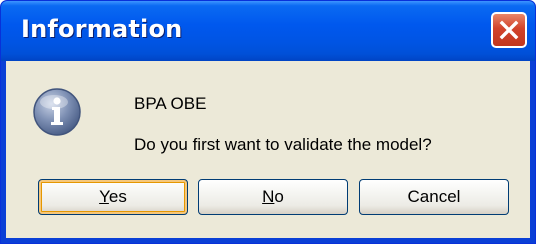  I want to click on no-button-label: No, so click(273, 196).